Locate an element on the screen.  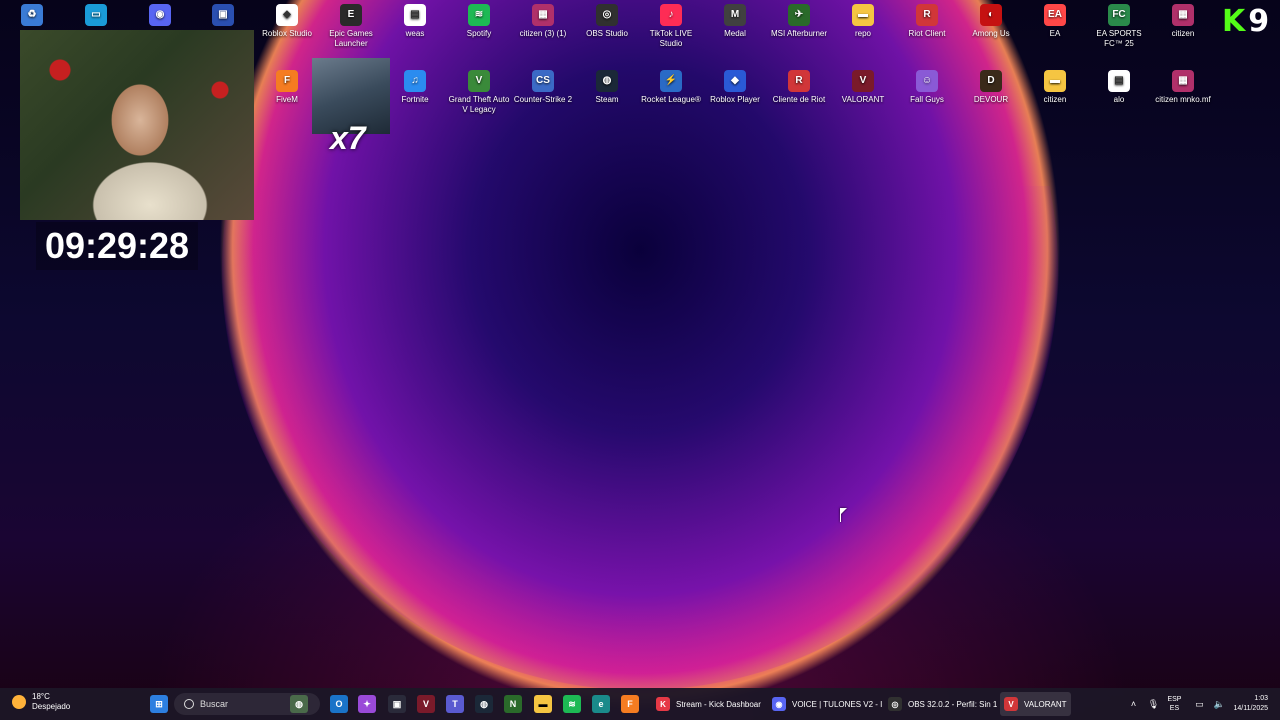
desktop-icon-epic-games-launcher: E Epic Games Launcher is located at coordinates (351, 26).